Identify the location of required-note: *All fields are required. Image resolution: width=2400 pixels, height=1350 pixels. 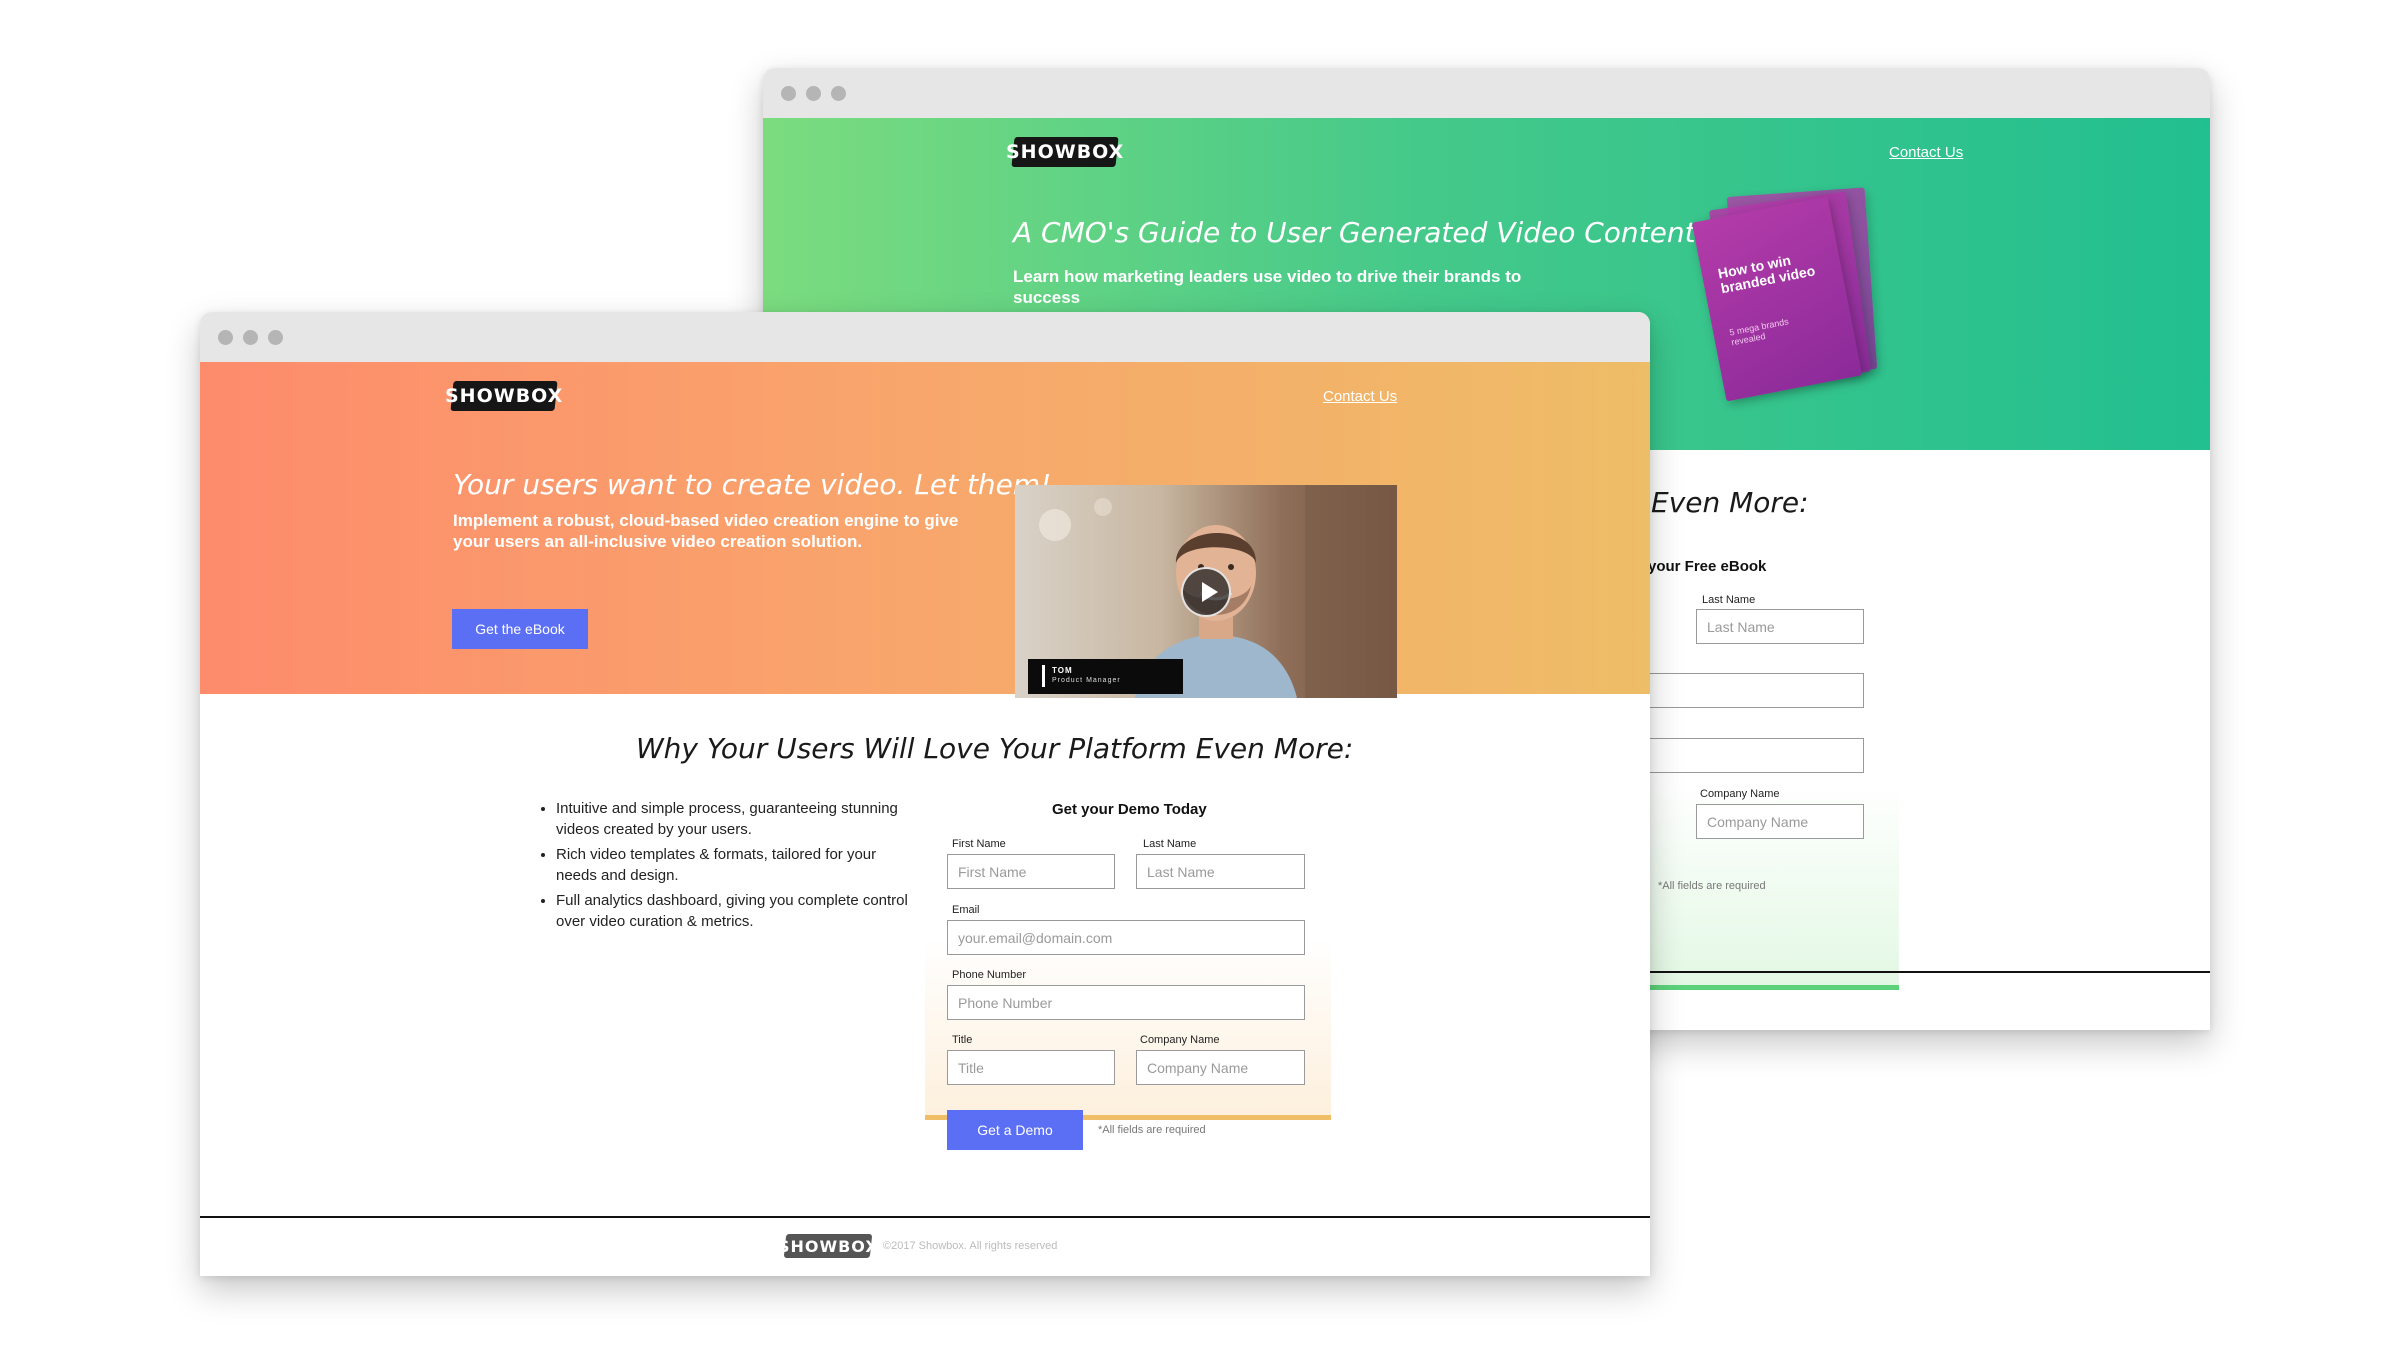
(1152, 1130).